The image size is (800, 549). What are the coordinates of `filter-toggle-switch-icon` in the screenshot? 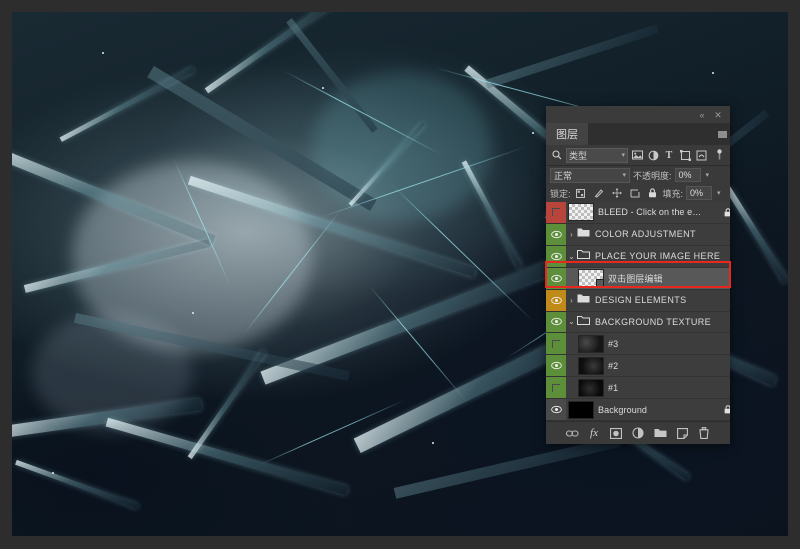 It's located at (719, 155).